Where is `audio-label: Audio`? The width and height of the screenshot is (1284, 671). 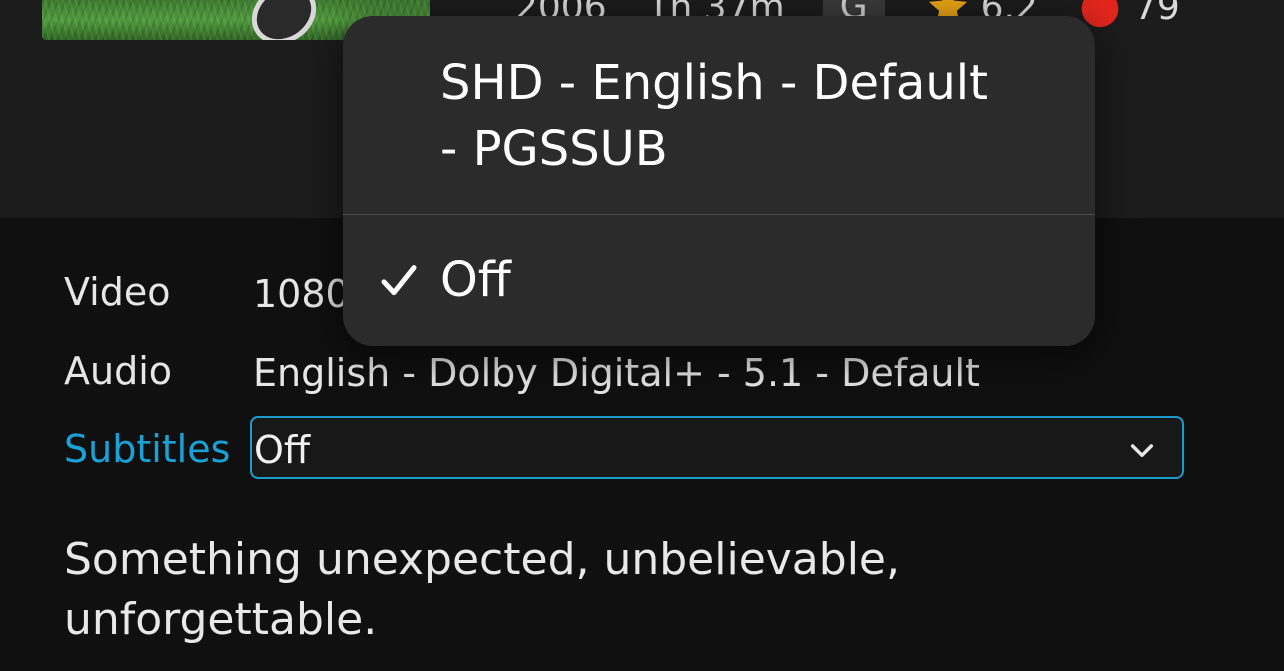 audio-label: Audio is located at coordinates (118, 371).